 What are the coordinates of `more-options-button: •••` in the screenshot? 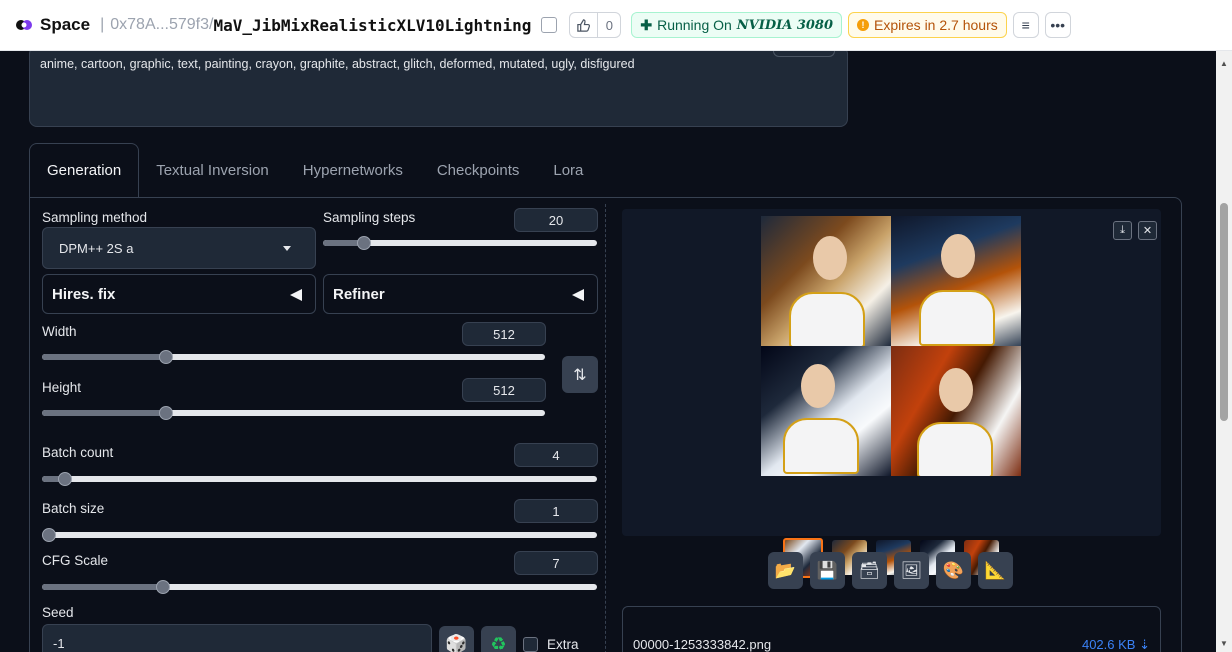 It's located at (1057, 25).